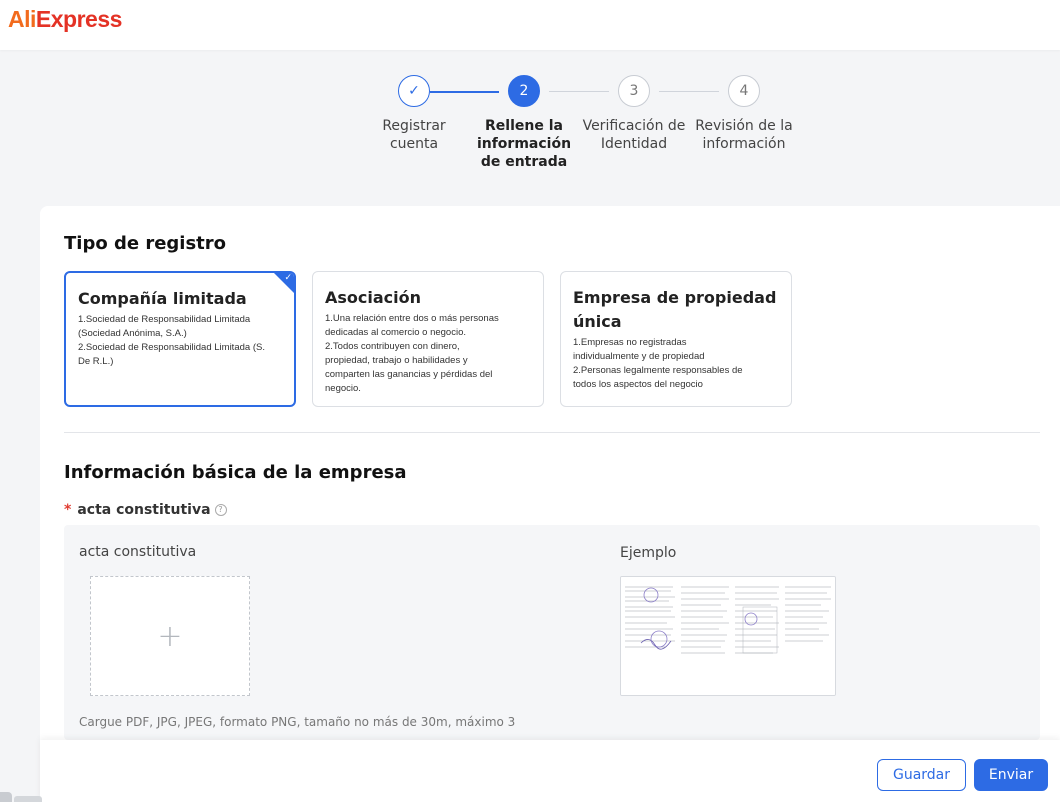 The image size is (1060, 802). Describe the element at coordinates (220, 510) in the screenshot. I see `help-icon: ?` at that location.